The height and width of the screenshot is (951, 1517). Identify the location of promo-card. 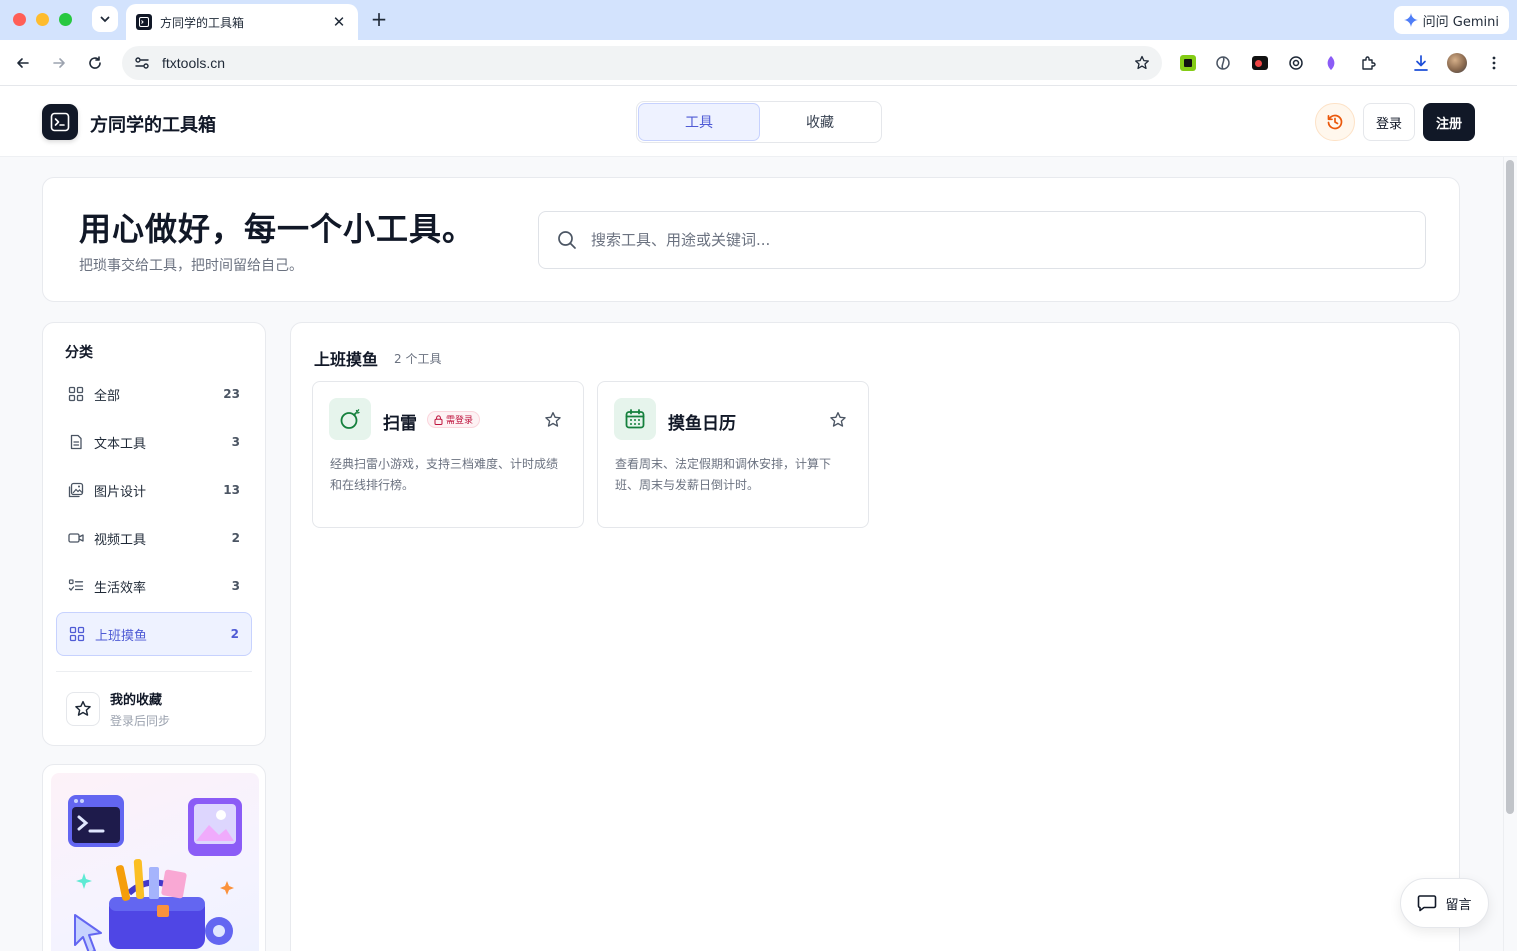
(154, 857).